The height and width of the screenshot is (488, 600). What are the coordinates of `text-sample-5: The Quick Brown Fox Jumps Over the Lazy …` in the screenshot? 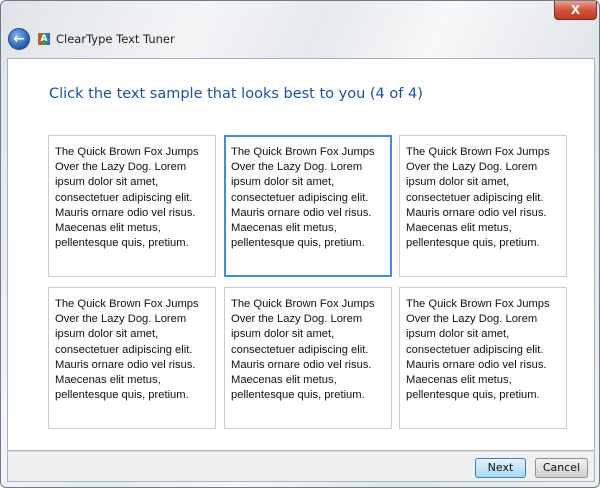 It's located at (308, 358).